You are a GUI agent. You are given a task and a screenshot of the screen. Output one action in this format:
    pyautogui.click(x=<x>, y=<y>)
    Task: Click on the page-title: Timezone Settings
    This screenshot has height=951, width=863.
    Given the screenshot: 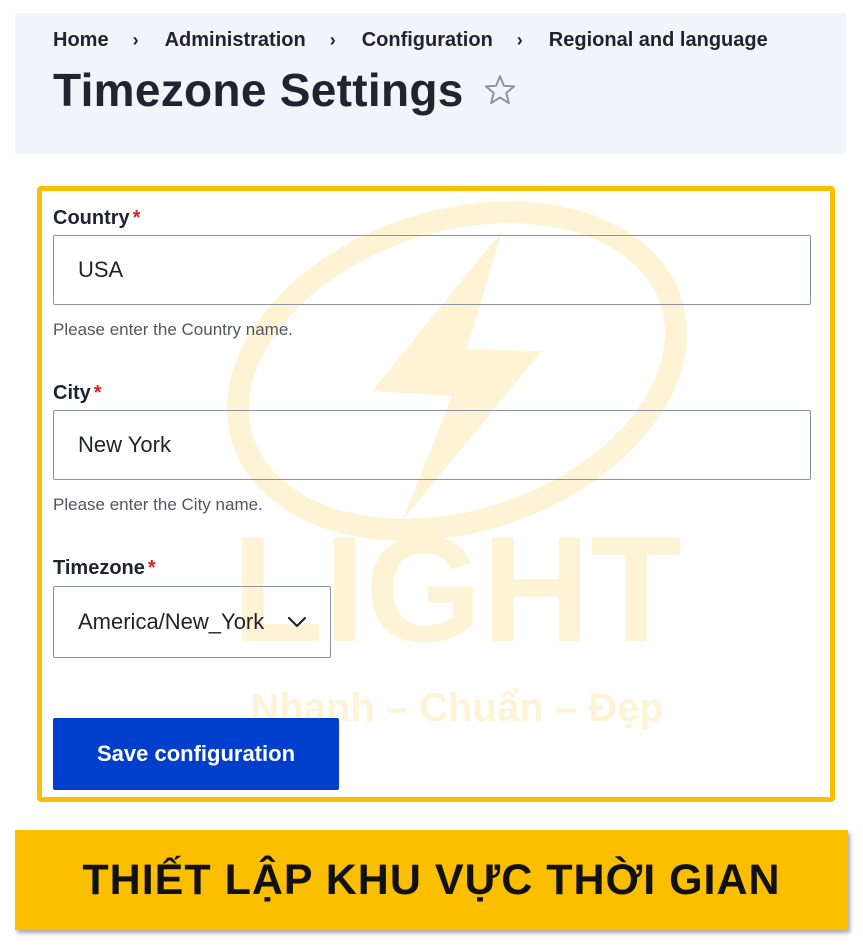 What is the action you would take?
    pyautogui.click(x=258, y=90)
    